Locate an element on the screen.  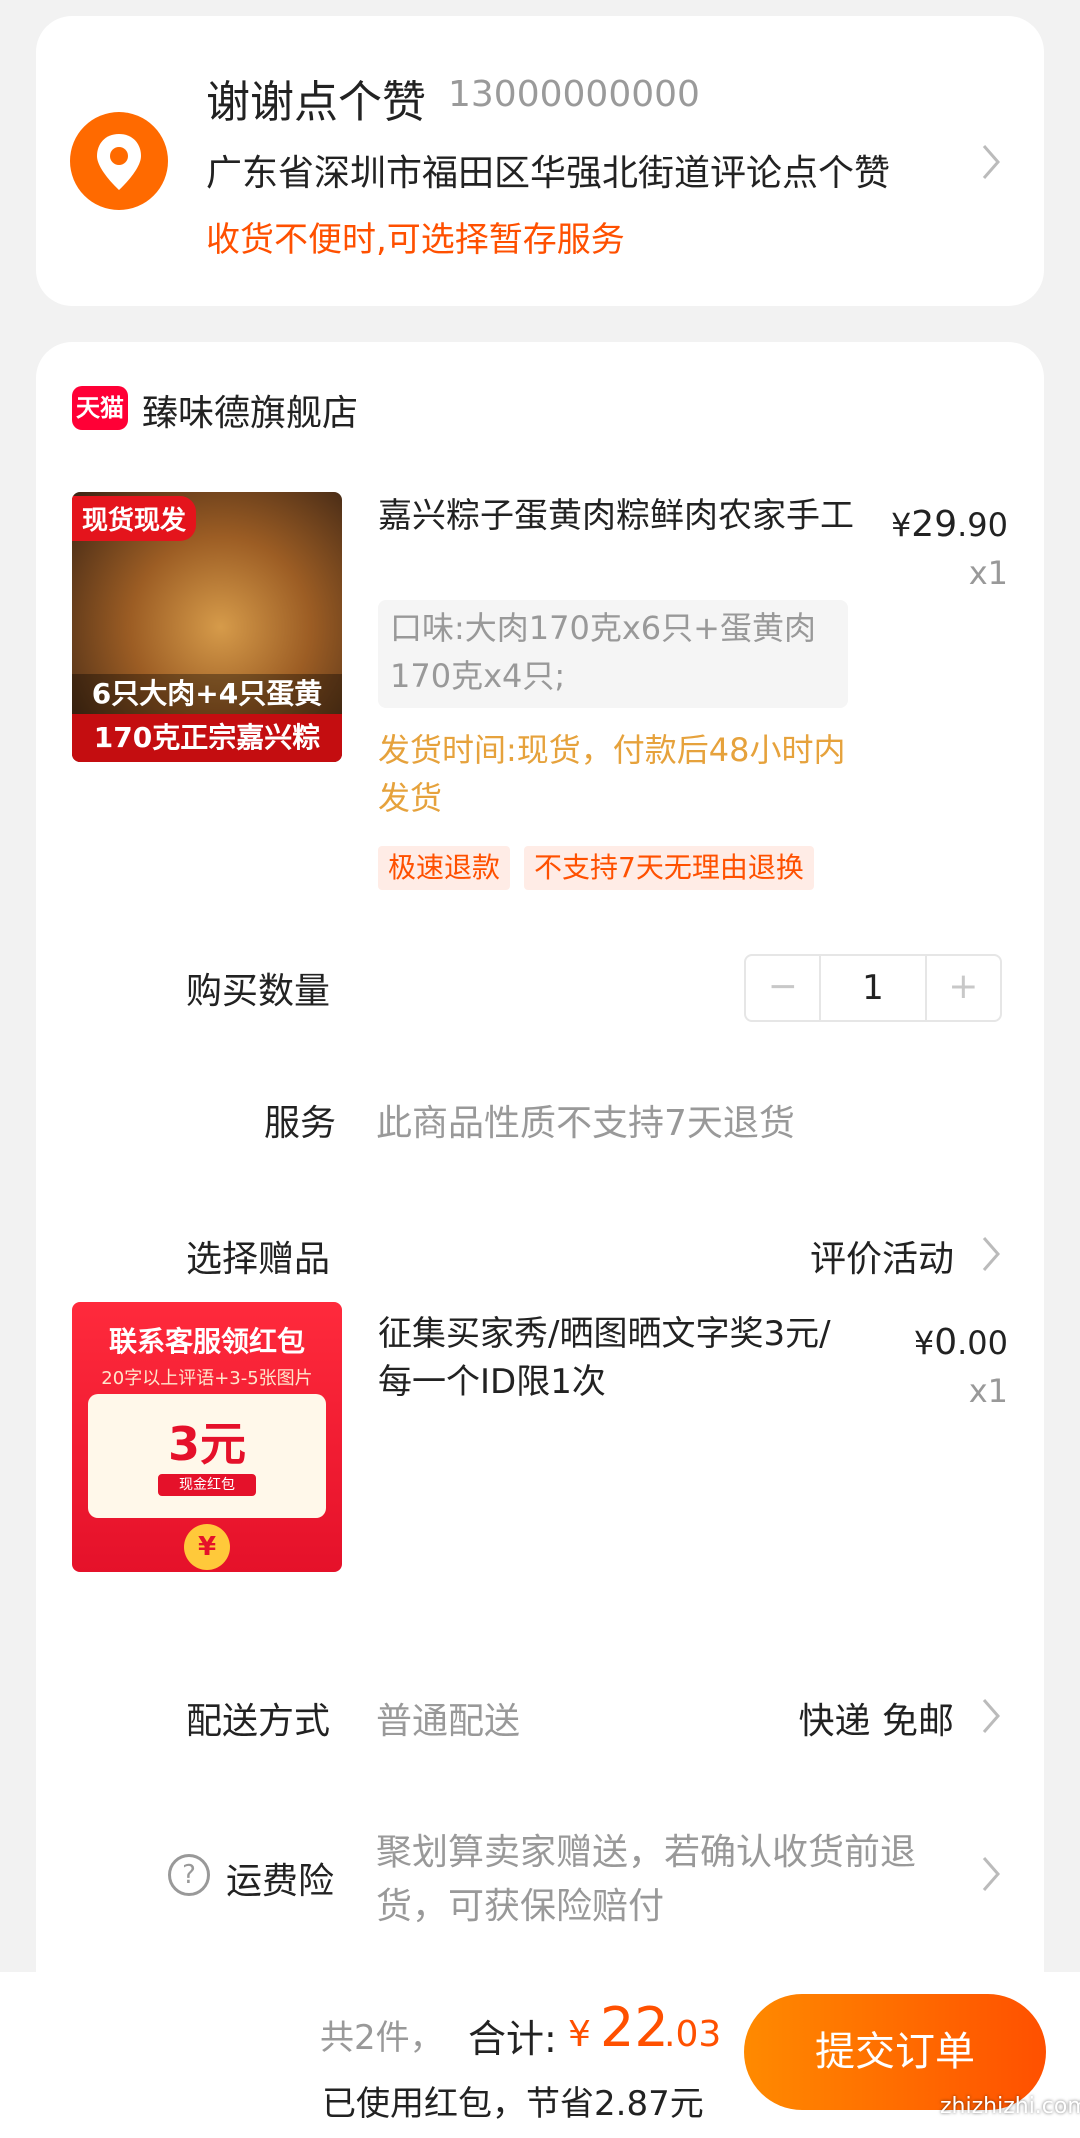
product-price: ¥29.90 is located at coordinates (949, 524).